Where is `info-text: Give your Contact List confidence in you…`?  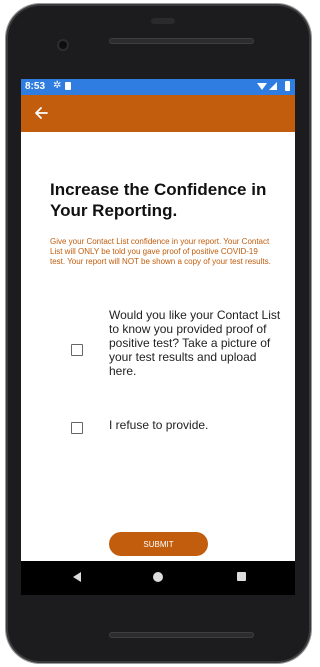
info-text: Give your Contact List confidence in you… is located at coordinates (160, 251).